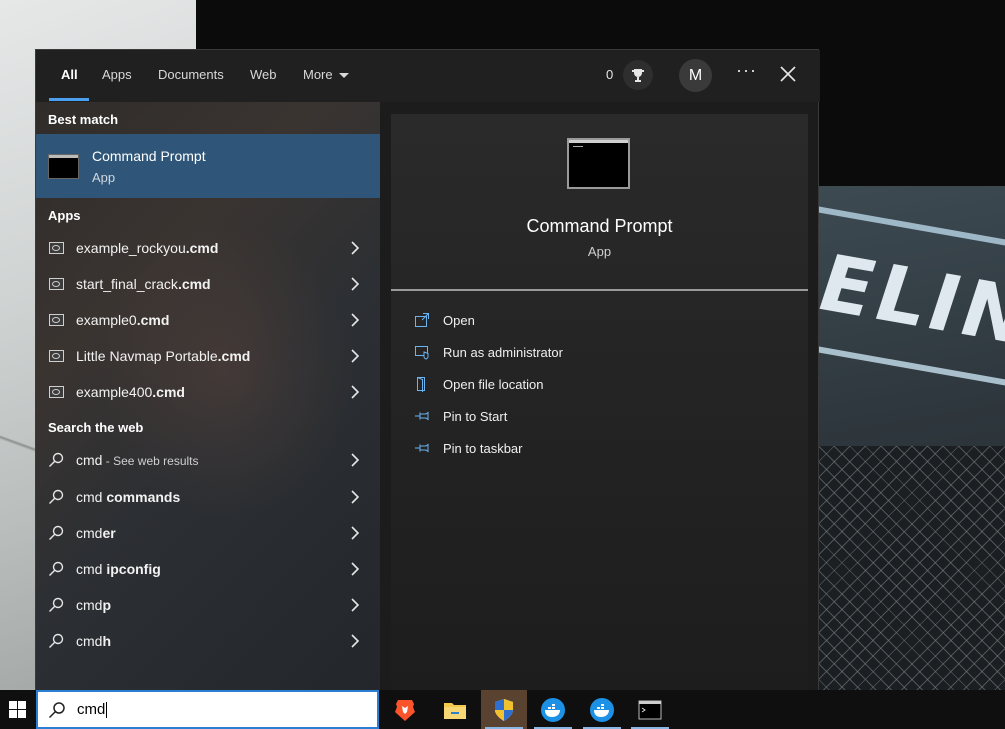  I want to click on action-label: Open file location, so click(493, 384).